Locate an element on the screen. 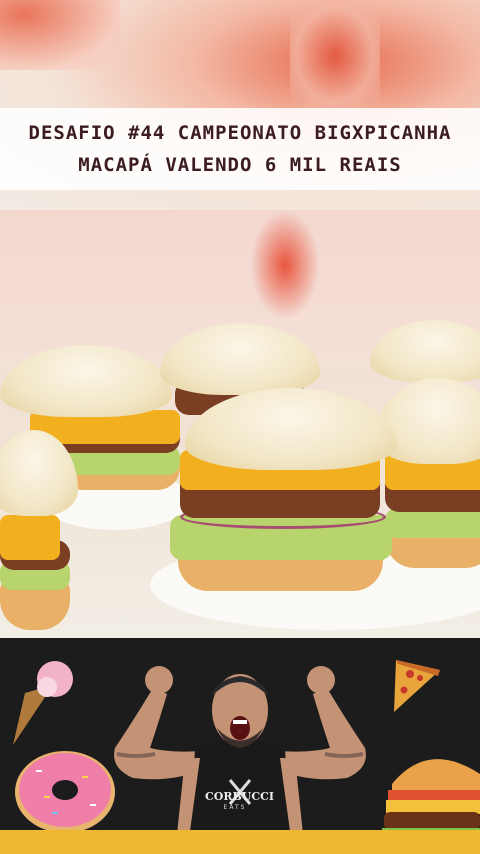 This screenshot has width=480, height=854. pizza-slice-icon is located at coordinates (417, 686).